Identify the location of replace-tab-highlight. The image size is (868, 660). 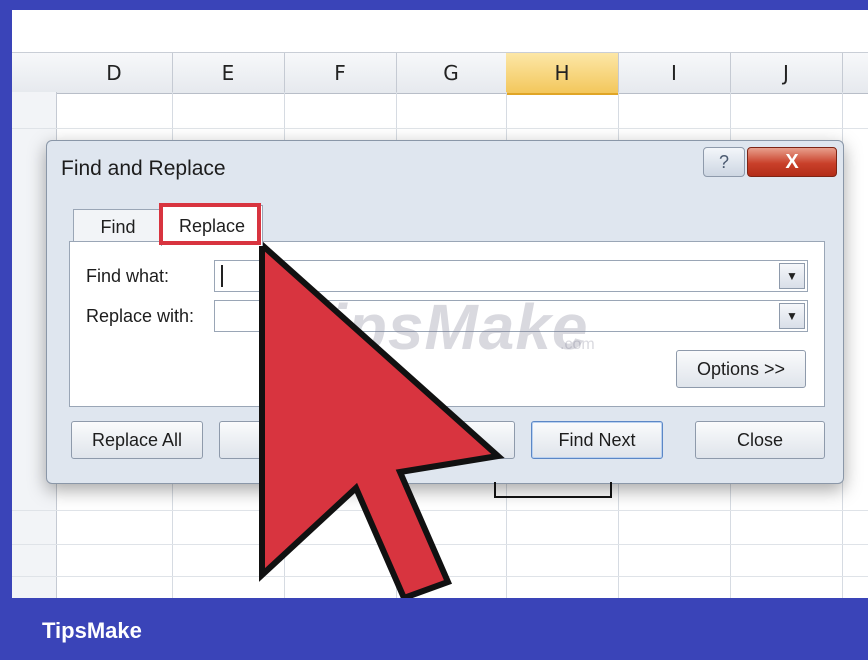
(210, 224).